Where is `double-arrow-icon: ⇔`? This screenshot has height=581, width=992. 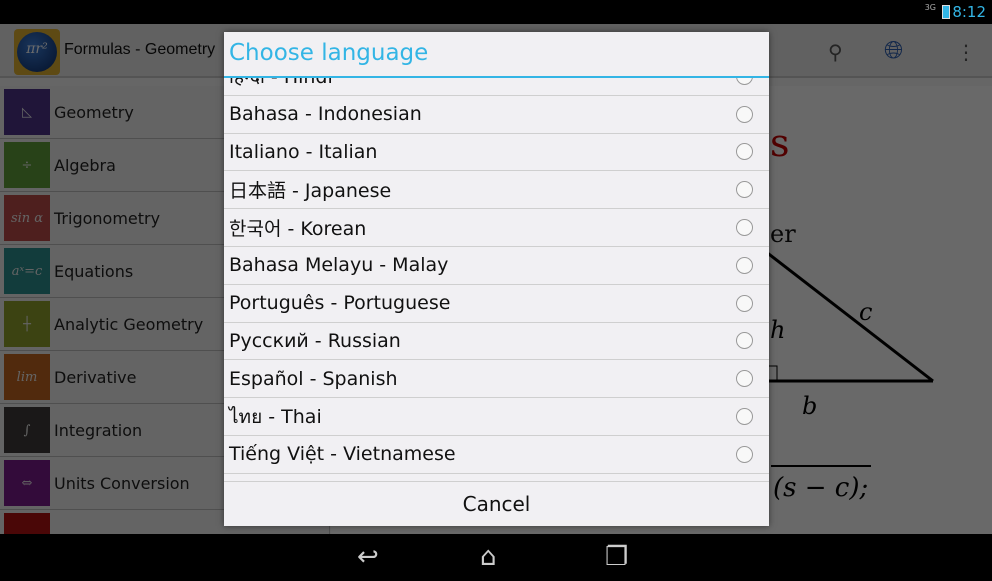 double-arrow-icon: ⇔ is located at coordinates (27, 483).